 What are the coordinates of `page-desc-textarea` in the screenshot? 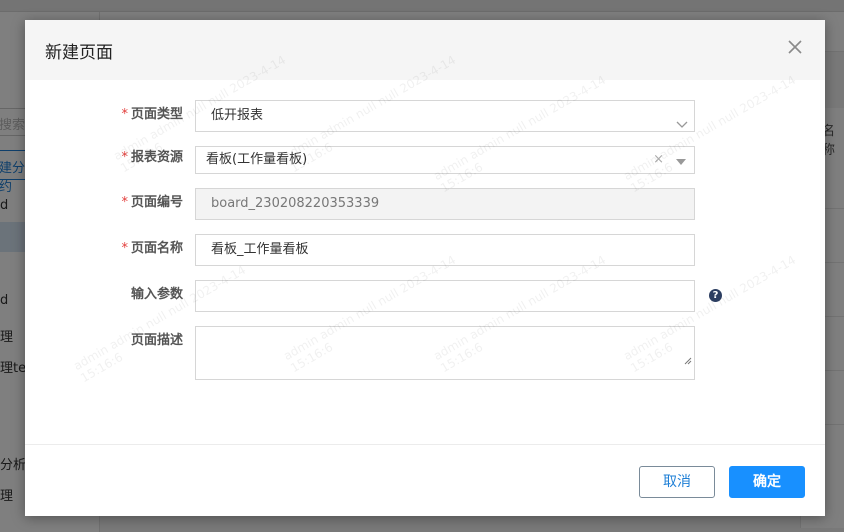 It's located at (445, 353).